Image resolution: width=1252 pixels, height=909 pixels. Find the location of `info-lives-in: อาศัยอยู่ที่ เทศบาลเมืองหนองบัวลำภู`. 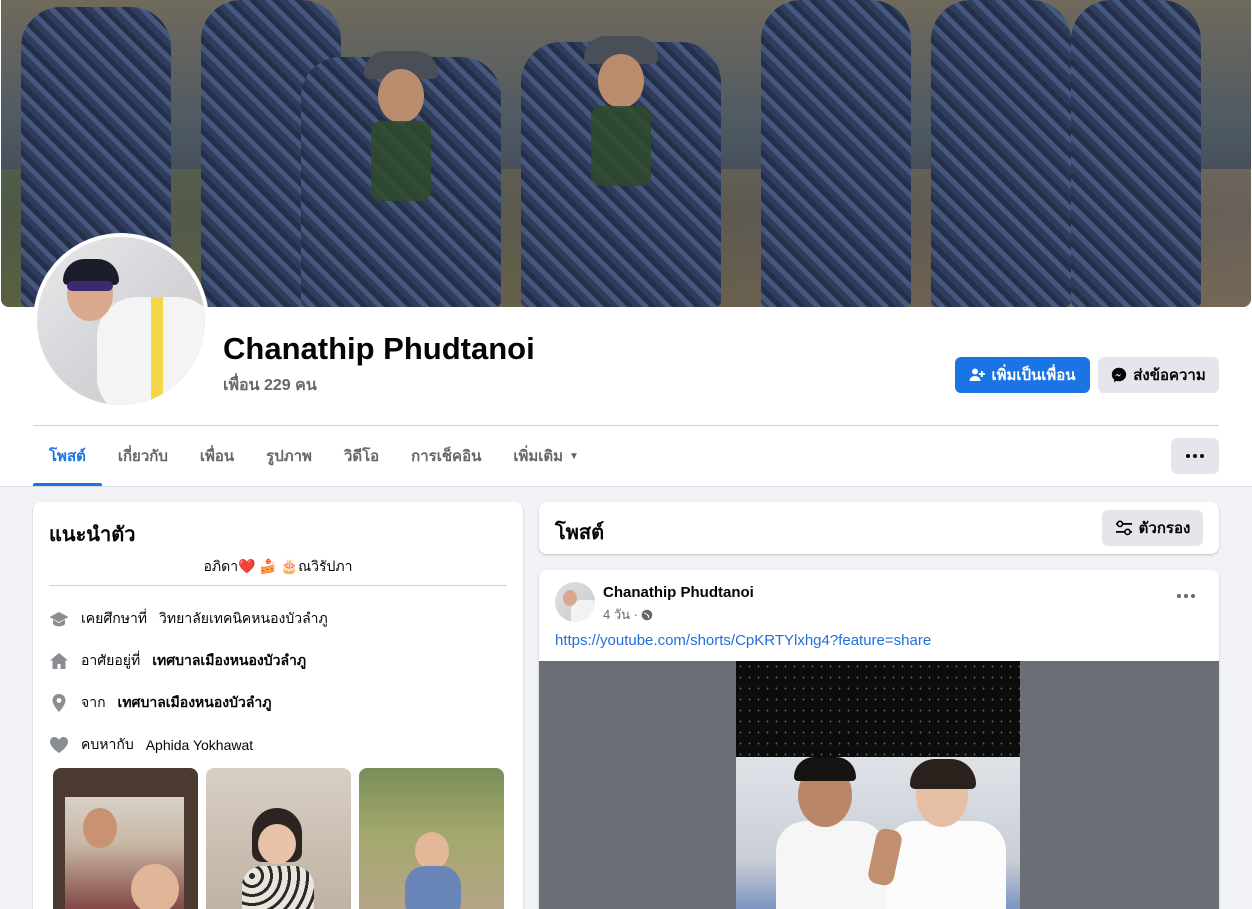

info-lives-in: อาศัยอยู่ที่ เทศบาลเมืองหนองบัวลำภู is located at coordinates (177, 661).